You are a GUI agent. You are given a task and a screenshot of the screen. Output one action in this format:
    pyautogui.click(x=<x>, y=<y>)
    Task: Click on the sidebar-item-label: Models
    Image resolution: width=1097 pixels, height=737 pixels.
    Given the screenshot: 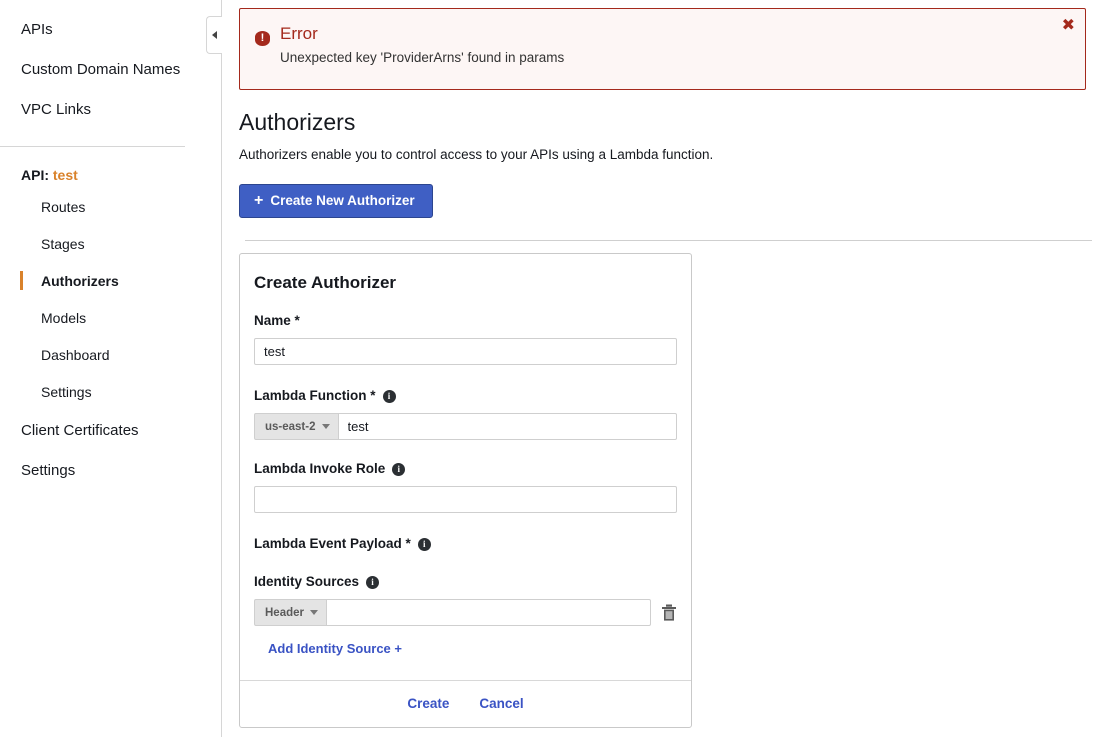 What is the action you would take?
    pyautogui.click(x=64, y=318)
    